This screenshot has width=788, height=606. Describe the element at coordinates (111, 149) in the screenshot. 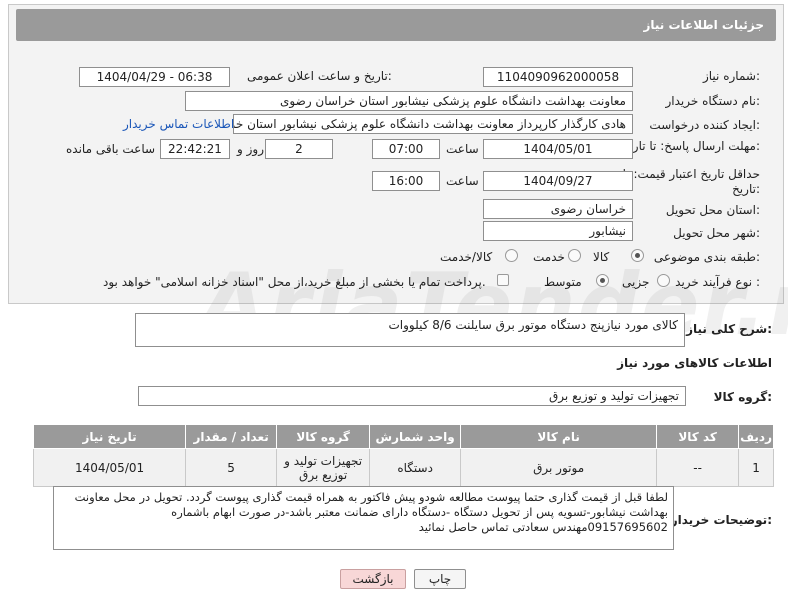

I see `remaining-label: ساعت باقی مانده` at that location.